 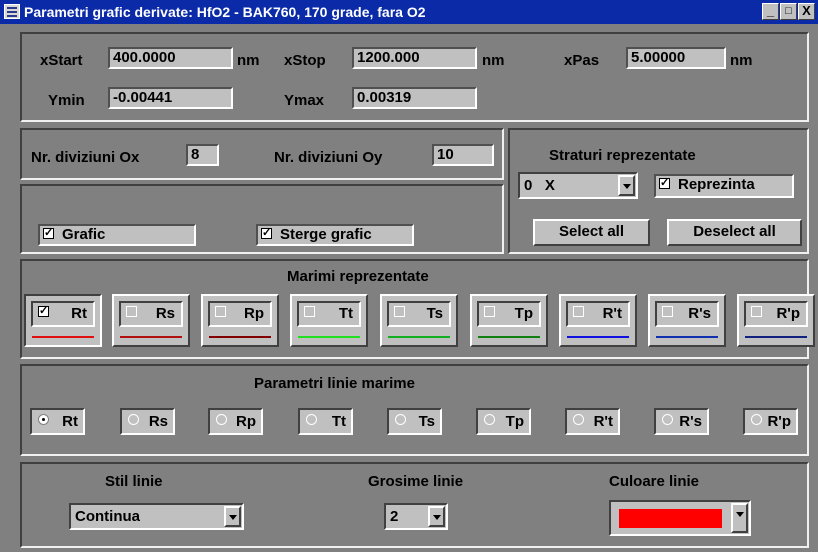 I want to click on stil-linie-value: Continua, so click(x=107, y=516).